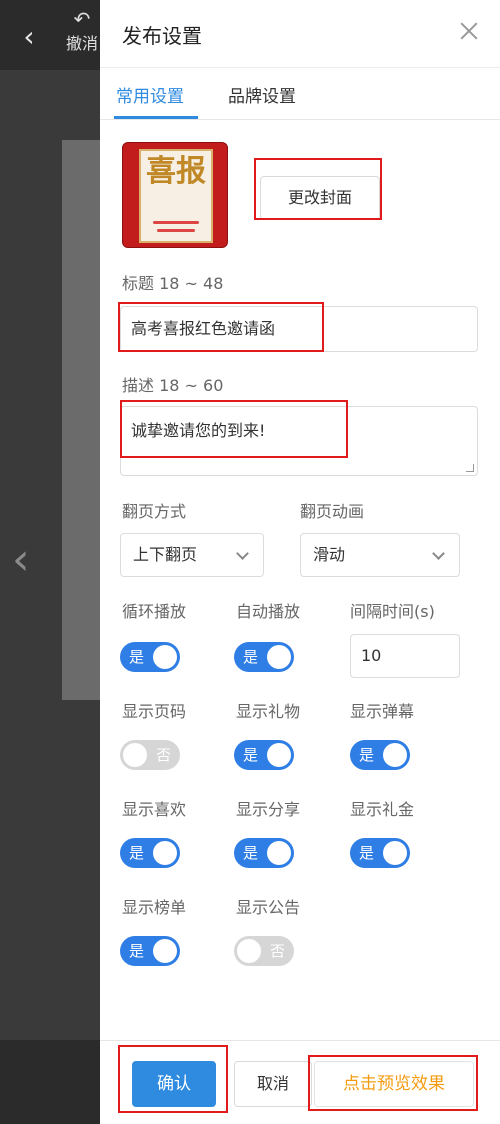 This screenshot has height=1124, width=500. Describe the element at coordinates (81, 43) in the screenshot. I see `undo-label: 撤消` at that location.